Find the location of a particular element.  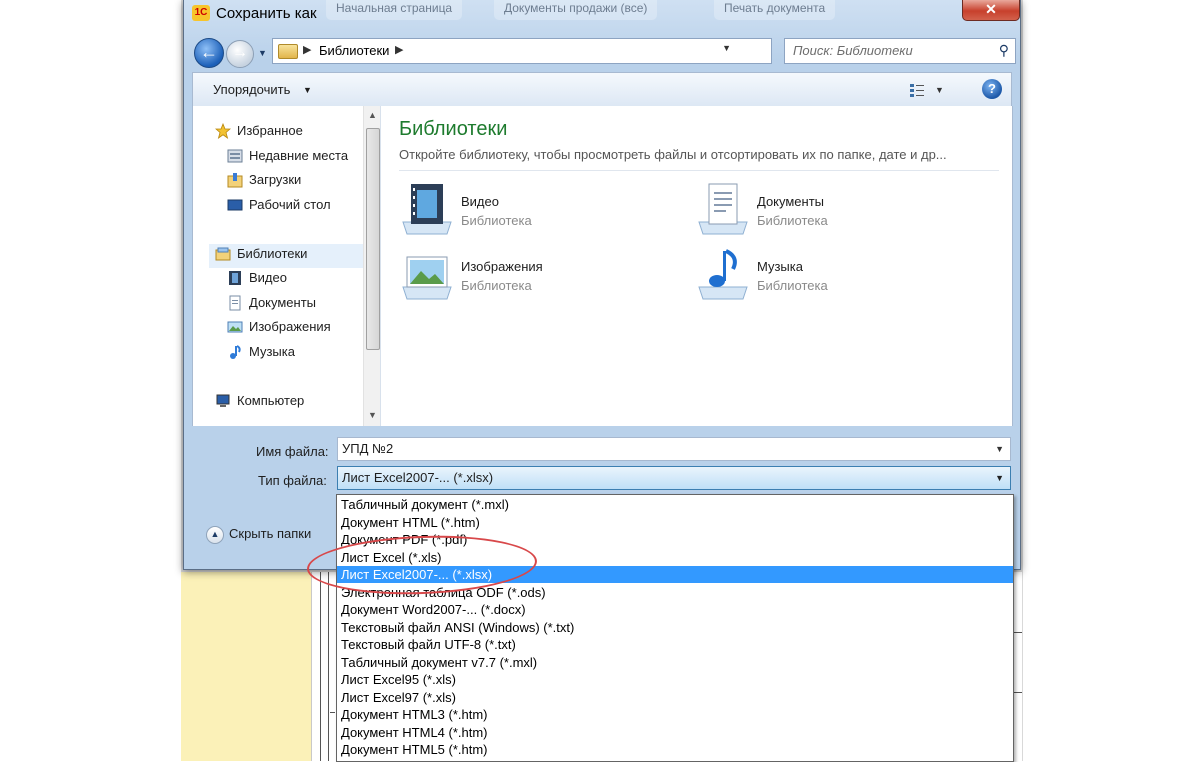

scroll-down-icon: ▼ is located at coordinates (372, 415).